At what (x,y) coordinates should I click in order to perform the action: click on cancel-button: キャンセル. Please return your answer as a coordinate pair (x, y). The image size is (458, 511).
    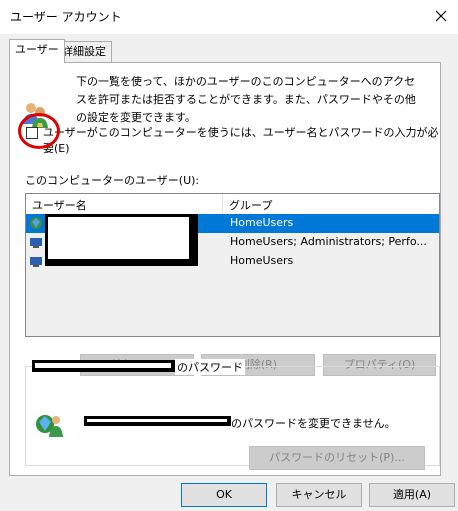
    Looking at the image, I should click on (319, 495).